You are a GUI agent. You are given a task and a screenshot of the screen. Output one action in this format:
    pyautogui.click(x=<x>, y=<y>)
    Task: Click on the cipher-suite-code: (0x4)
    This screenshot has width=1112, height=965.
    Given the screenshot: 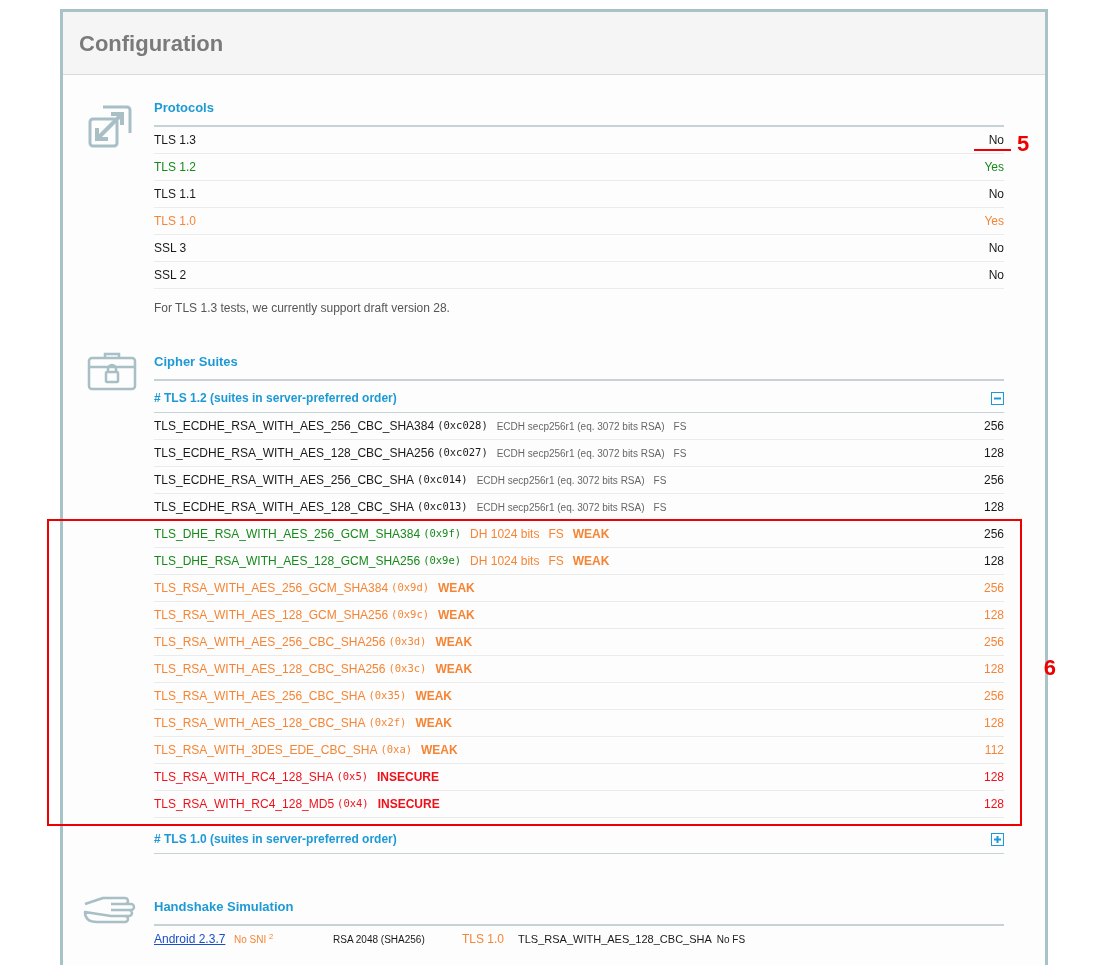 What is the action you would take?
    pyautogui.click(x=353, y=804)
    